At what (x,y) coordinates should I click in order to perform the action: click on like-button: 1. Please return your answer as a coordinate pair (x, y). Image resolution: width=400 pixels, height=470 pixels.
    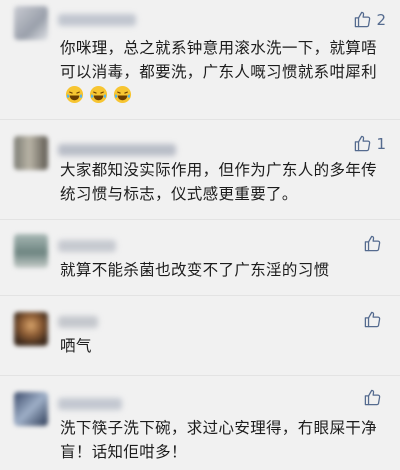
    Looking at the image, I should click on (369, 143).